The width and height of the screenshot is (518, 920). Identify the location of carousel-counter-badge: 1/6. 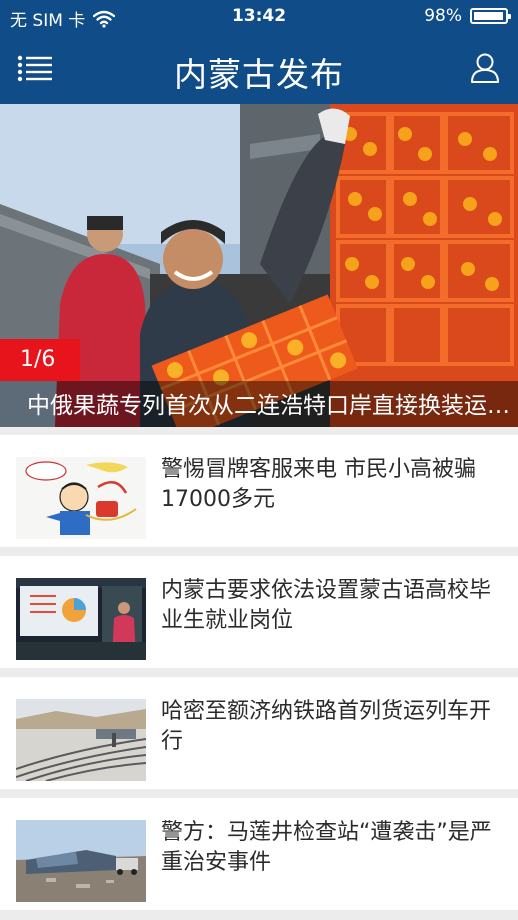
(40, 360).